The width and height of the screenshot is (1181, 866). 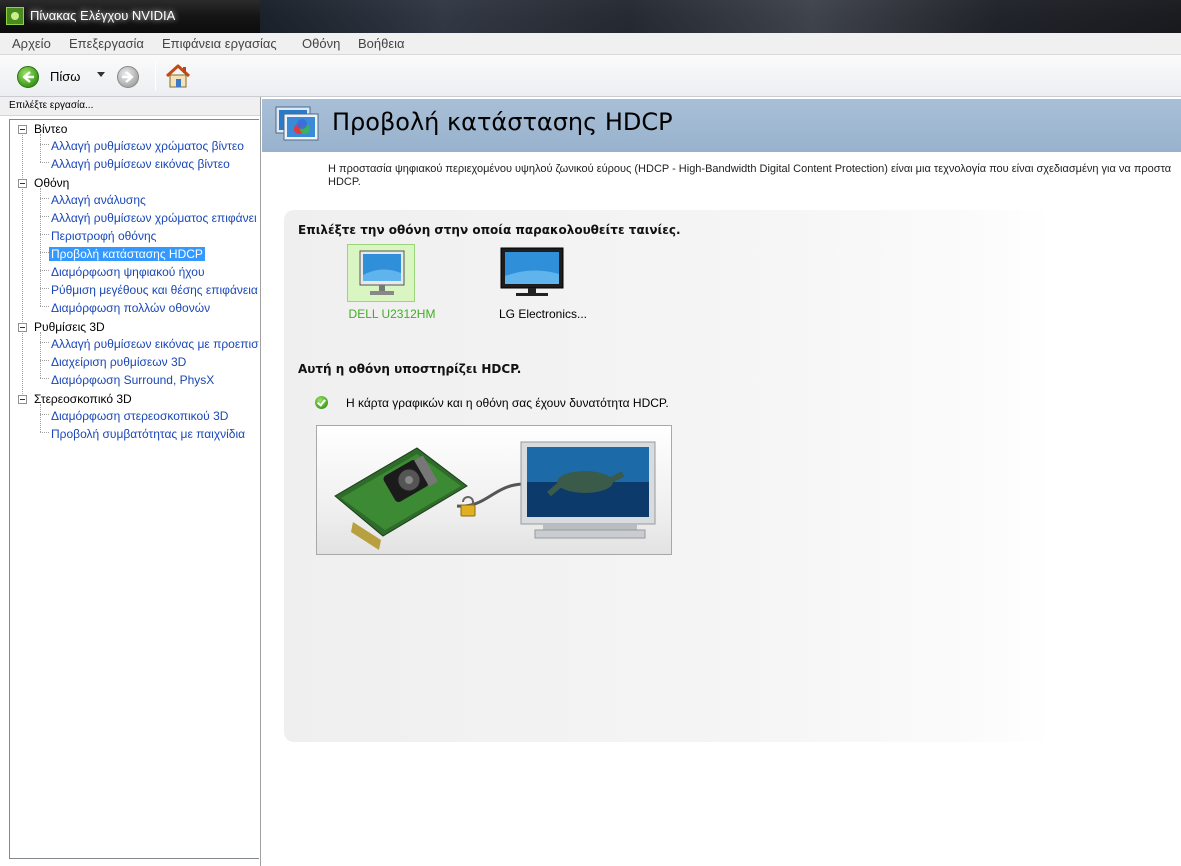 What do you see at coordinates (127, 254) in the screenshot?
I see `tree-item-hdcp-status: Προβολή κατάστασης HDCP` at bounding box center [127, 254].